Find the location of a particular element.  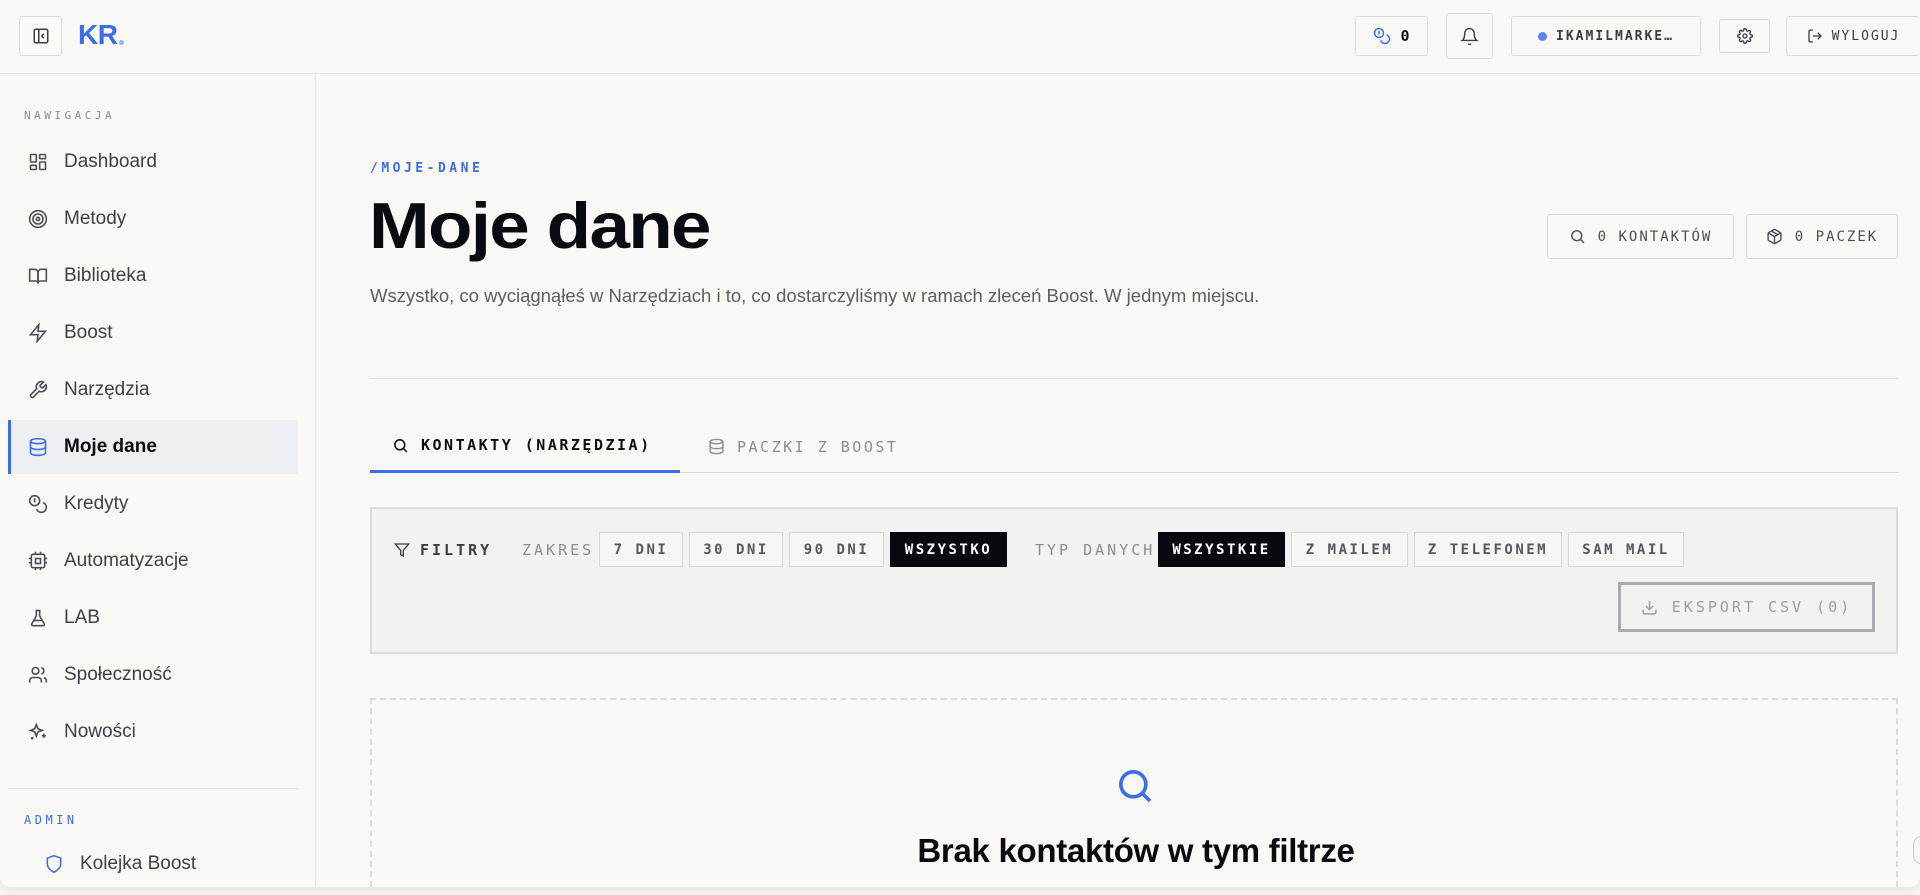

sparkles-icon is located at coordinates (37, 731).